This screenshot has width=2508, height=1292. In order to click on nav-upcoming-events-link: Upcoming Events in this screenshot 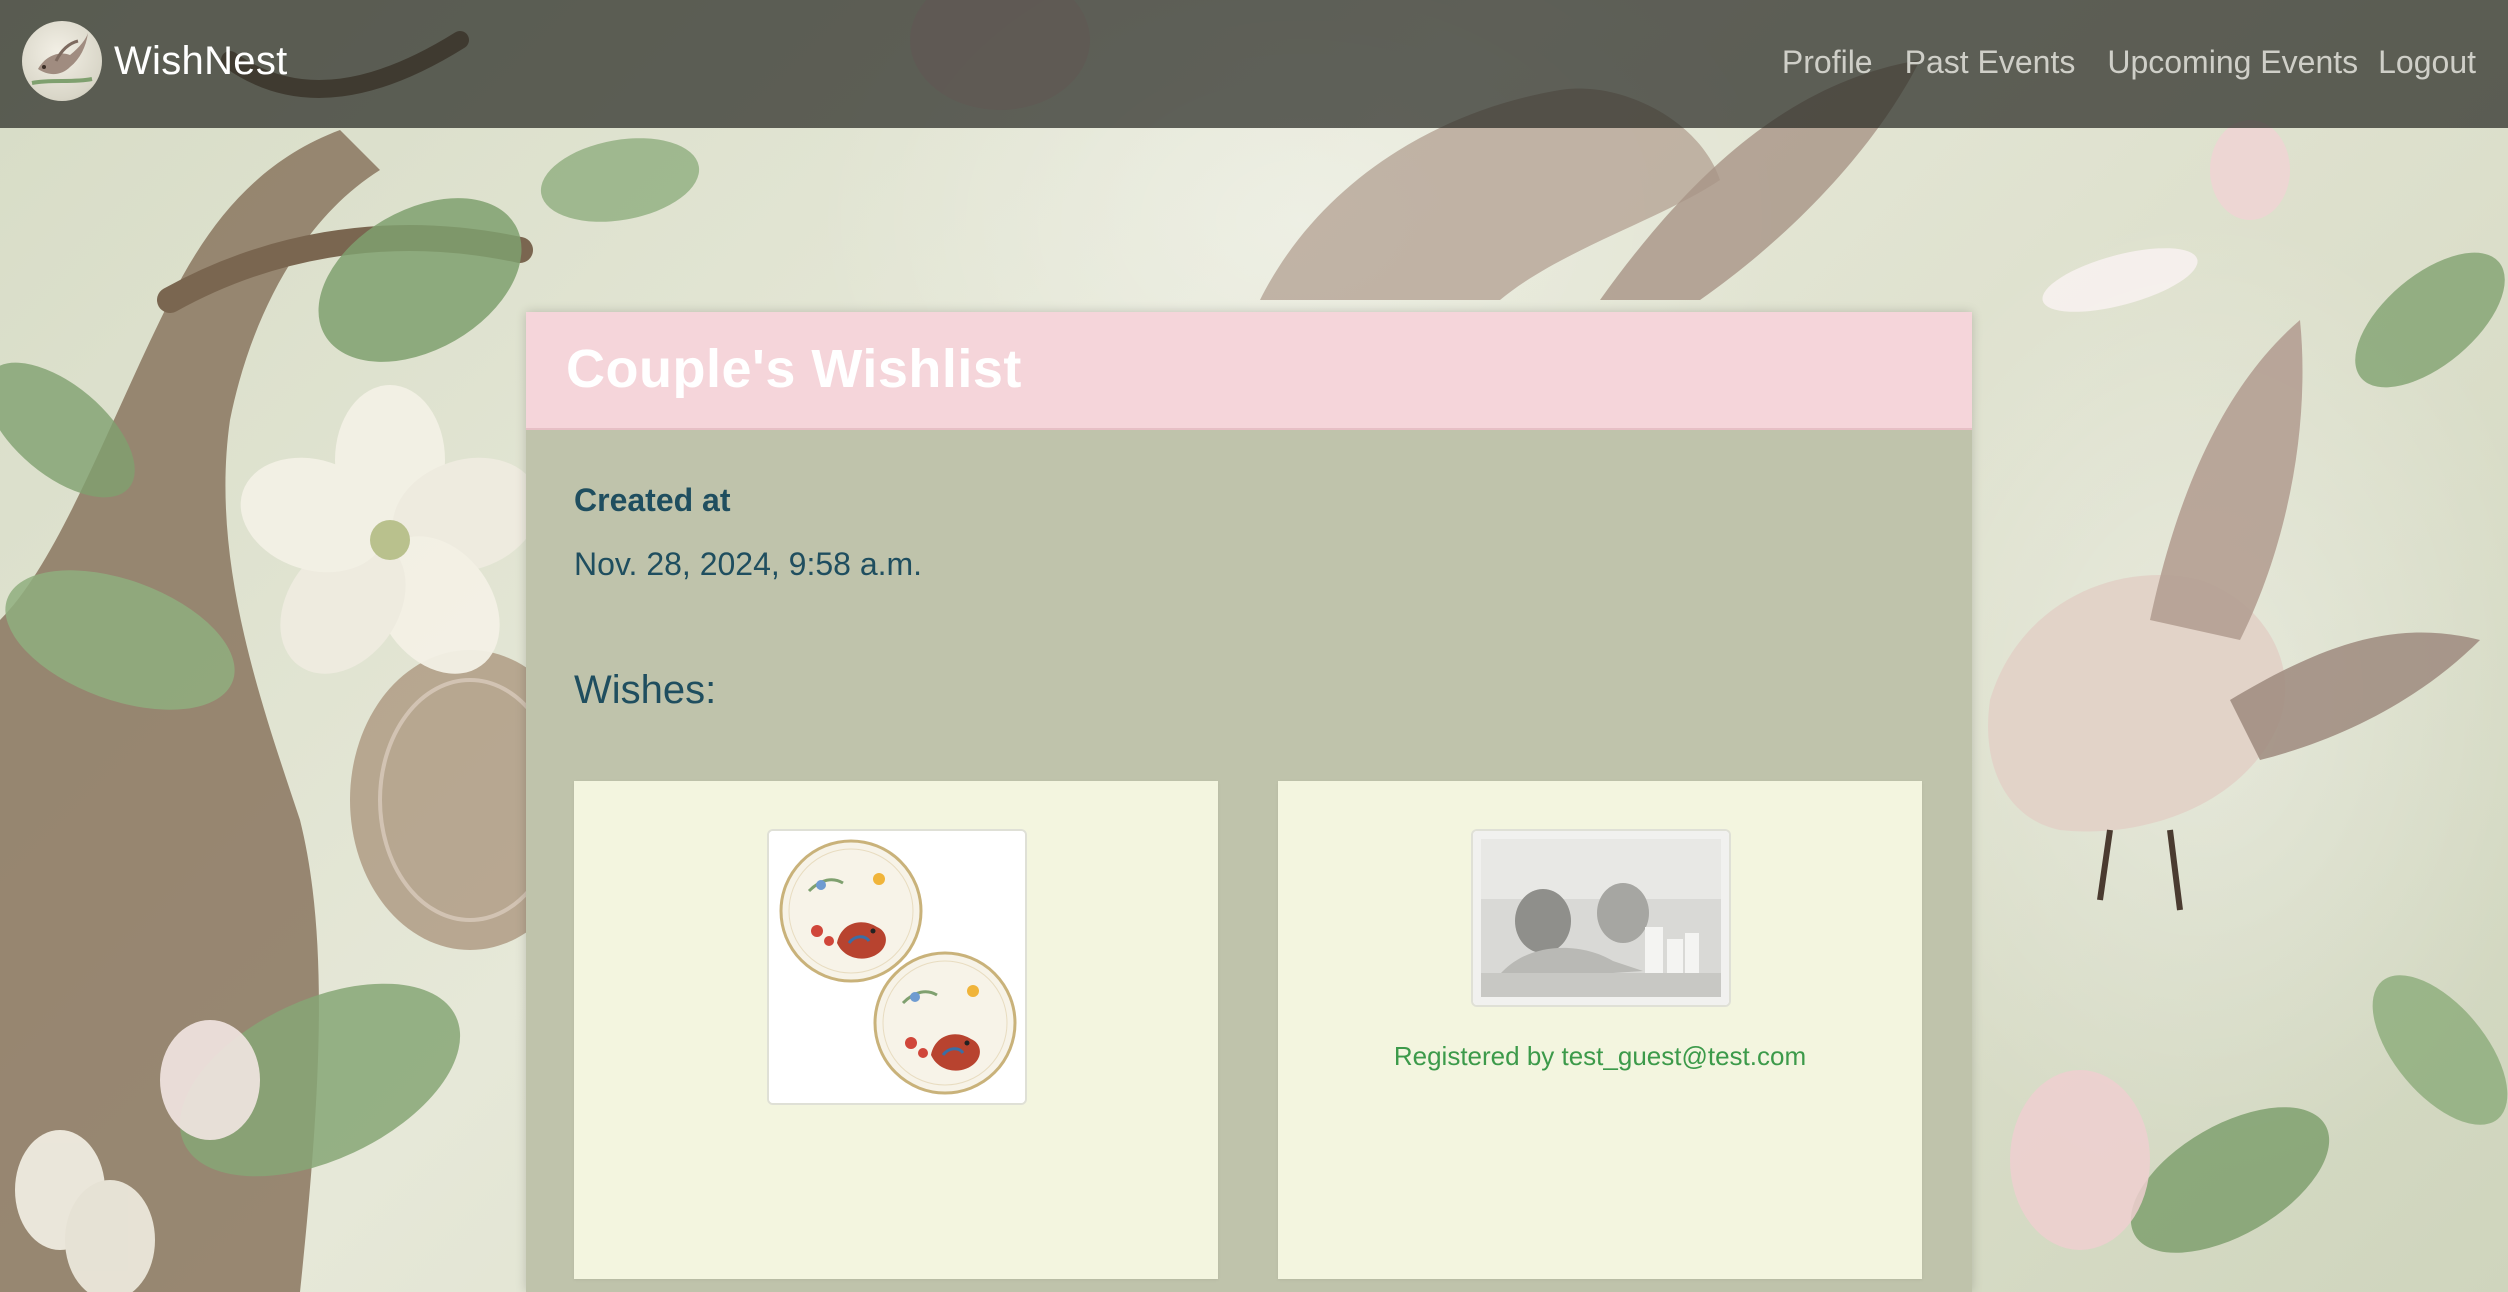, I will do `click(2232, 62)`.